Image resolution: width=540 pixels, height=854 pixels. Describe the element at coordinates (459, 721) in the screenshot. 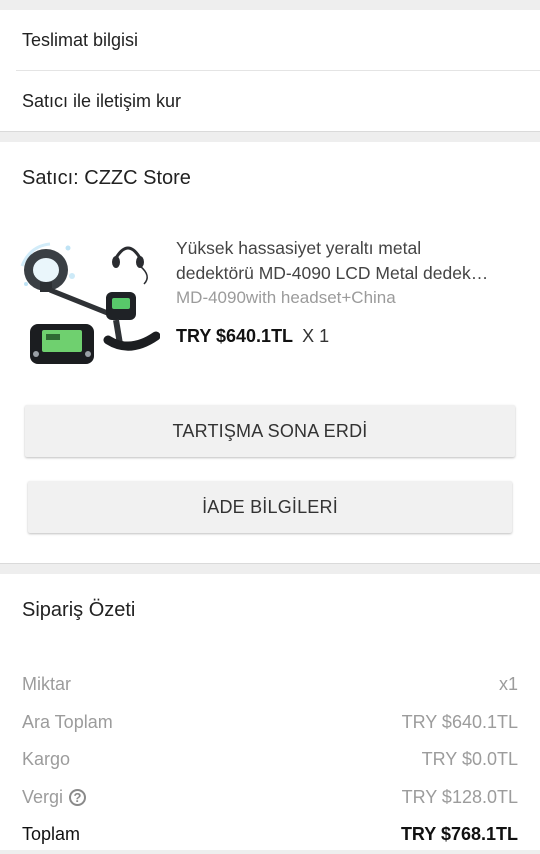

I see `summary-value: TRY $640.1TL` at that location.